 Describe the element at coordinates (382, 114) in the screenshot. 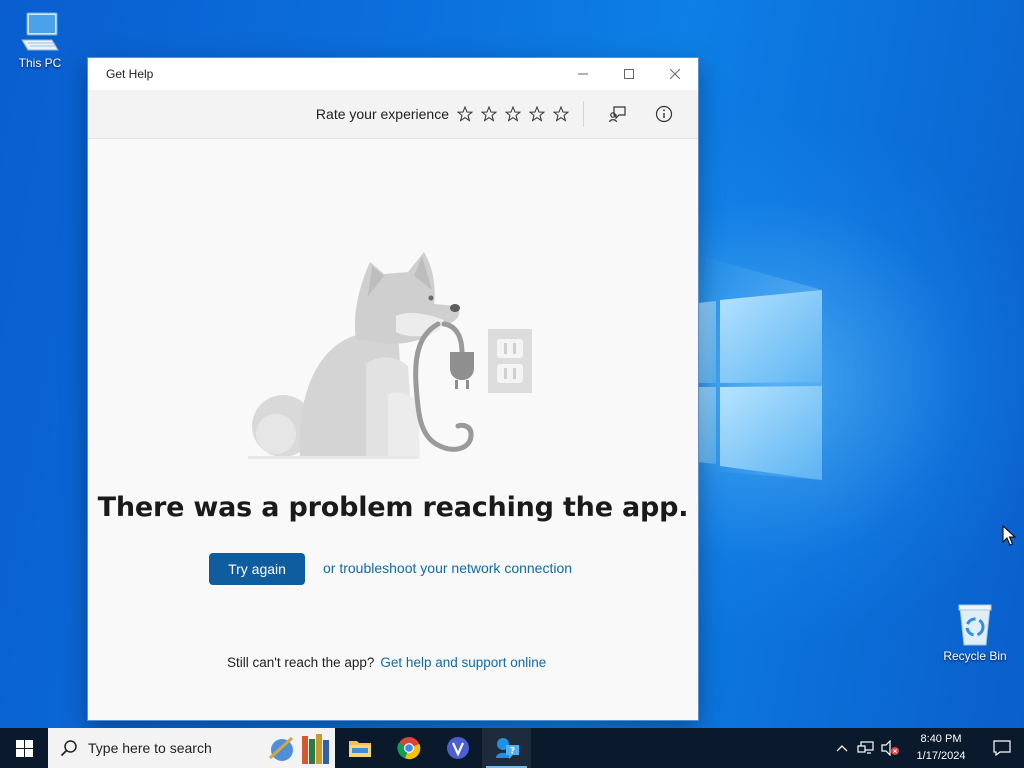

I see `rate-experience-label: Rate your experience` at that location.